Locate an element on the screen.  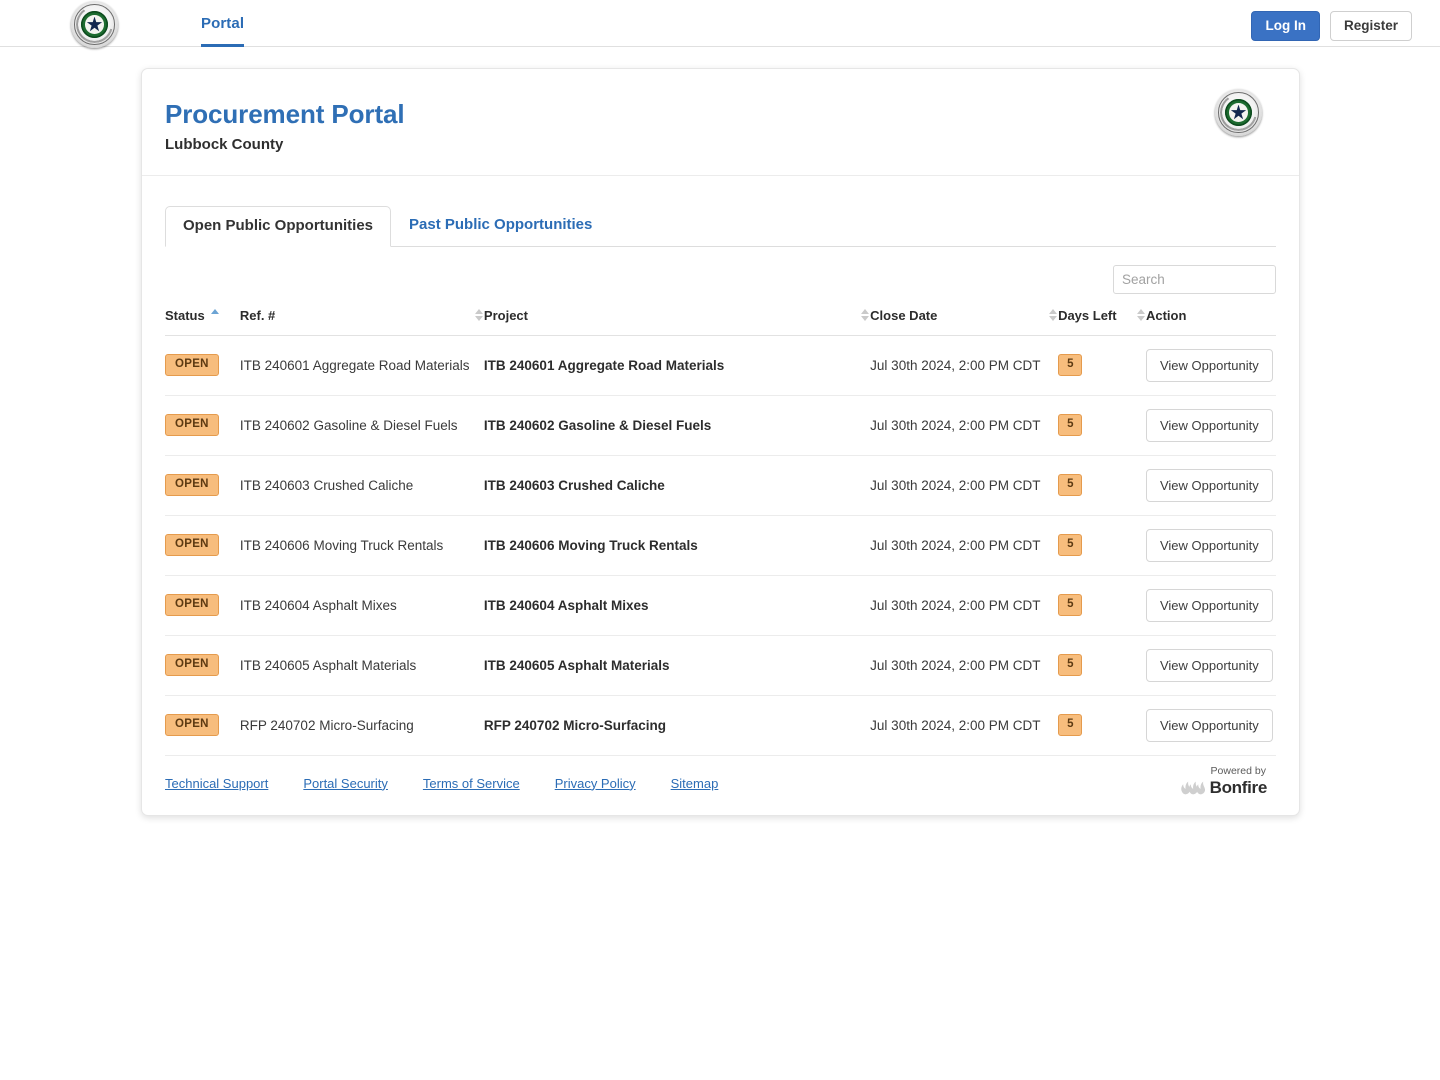
nav-actions: Log In Register is located at coordinates (1331, 26).